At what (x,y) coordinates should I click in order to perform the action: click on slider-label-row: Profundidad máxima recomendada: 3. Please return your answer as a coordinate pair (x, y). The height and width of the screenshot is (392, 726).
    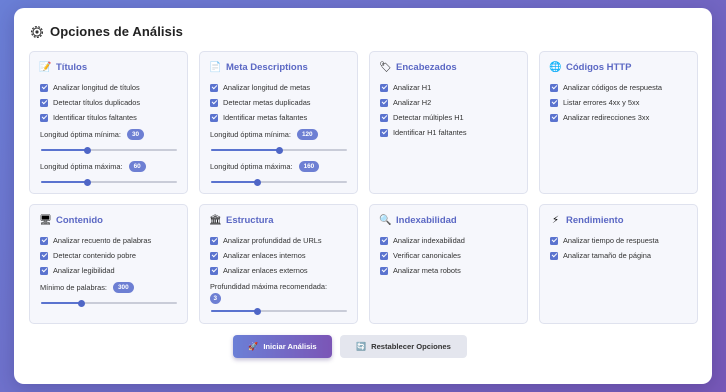
    Looking at the image, I should click on (268, 293).